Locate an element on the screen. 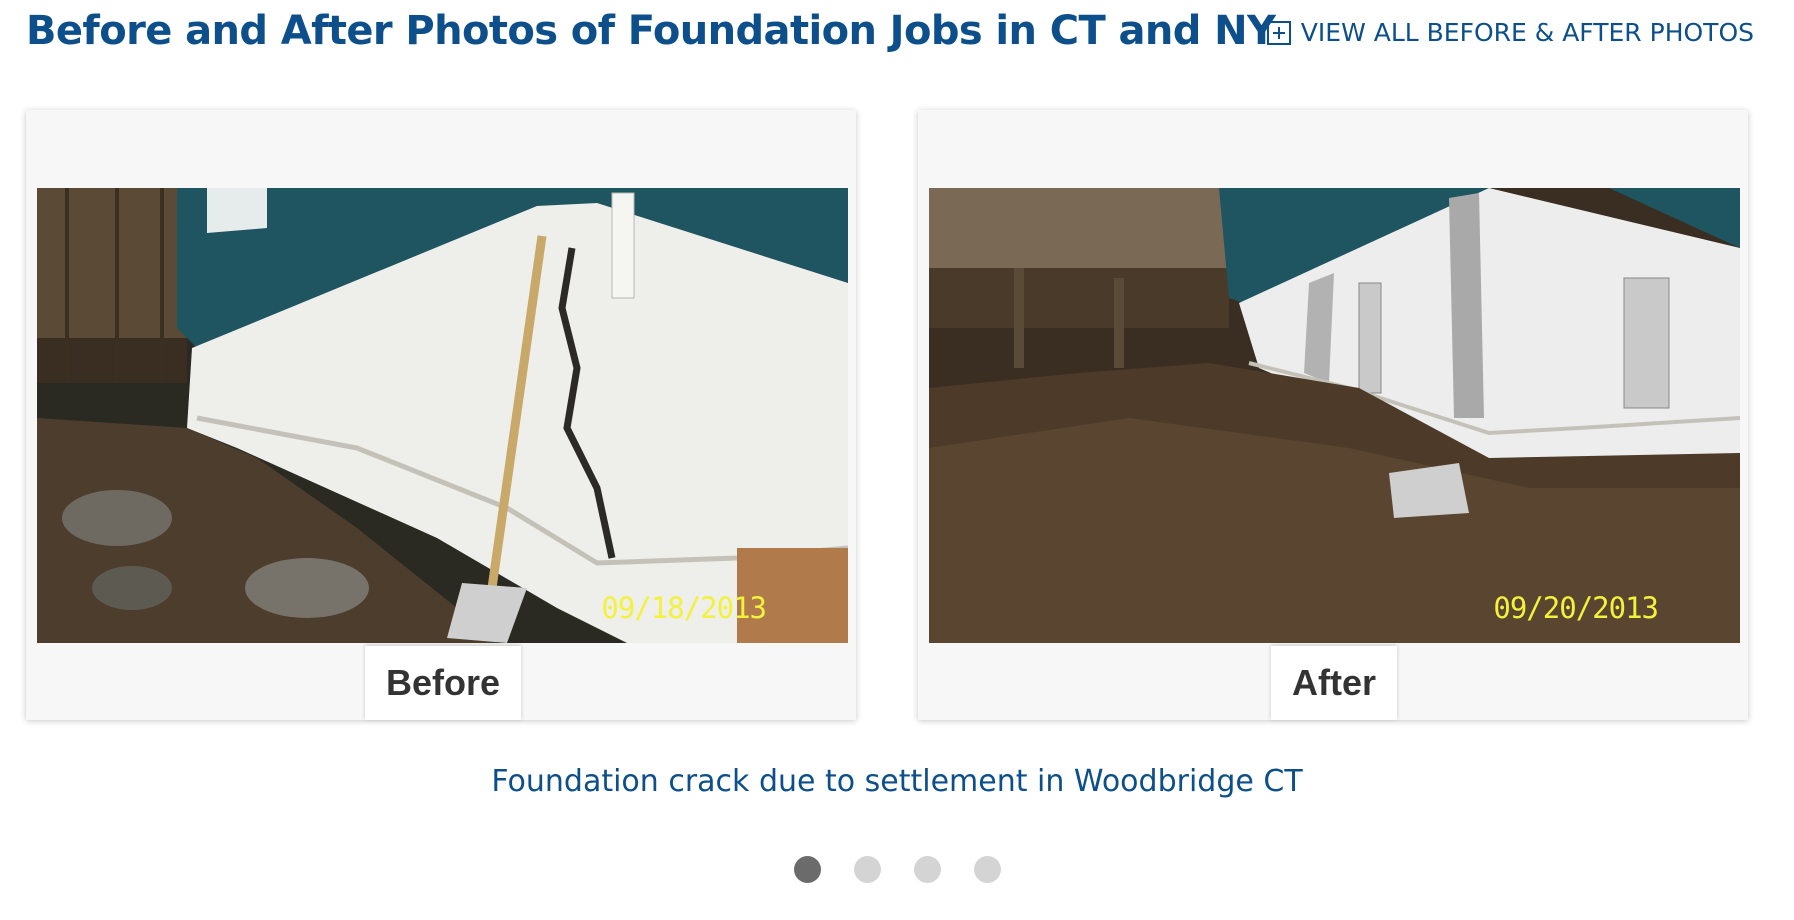  before-label: Before is located at coordinates (443, 683).